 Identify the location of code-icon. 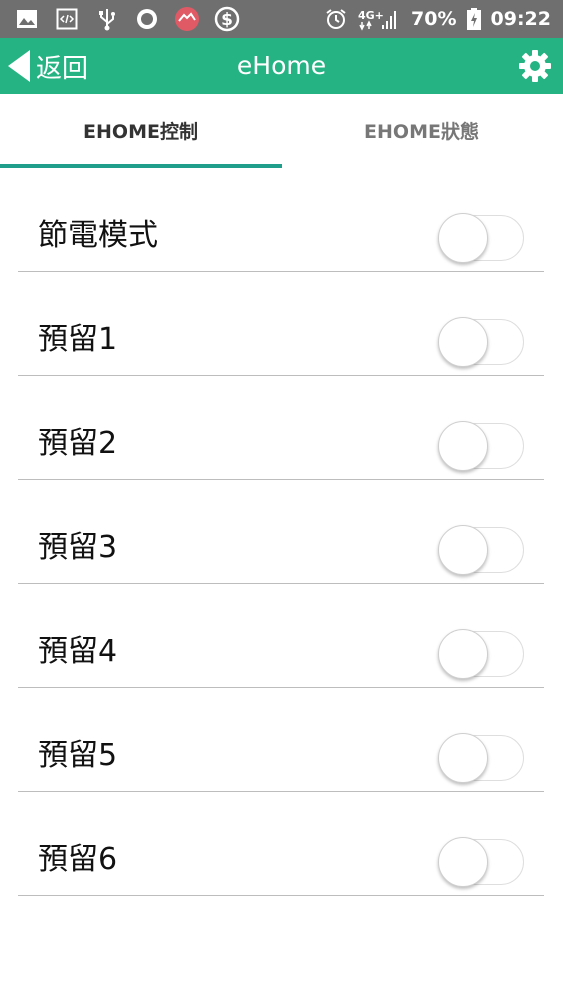
(67, 19).